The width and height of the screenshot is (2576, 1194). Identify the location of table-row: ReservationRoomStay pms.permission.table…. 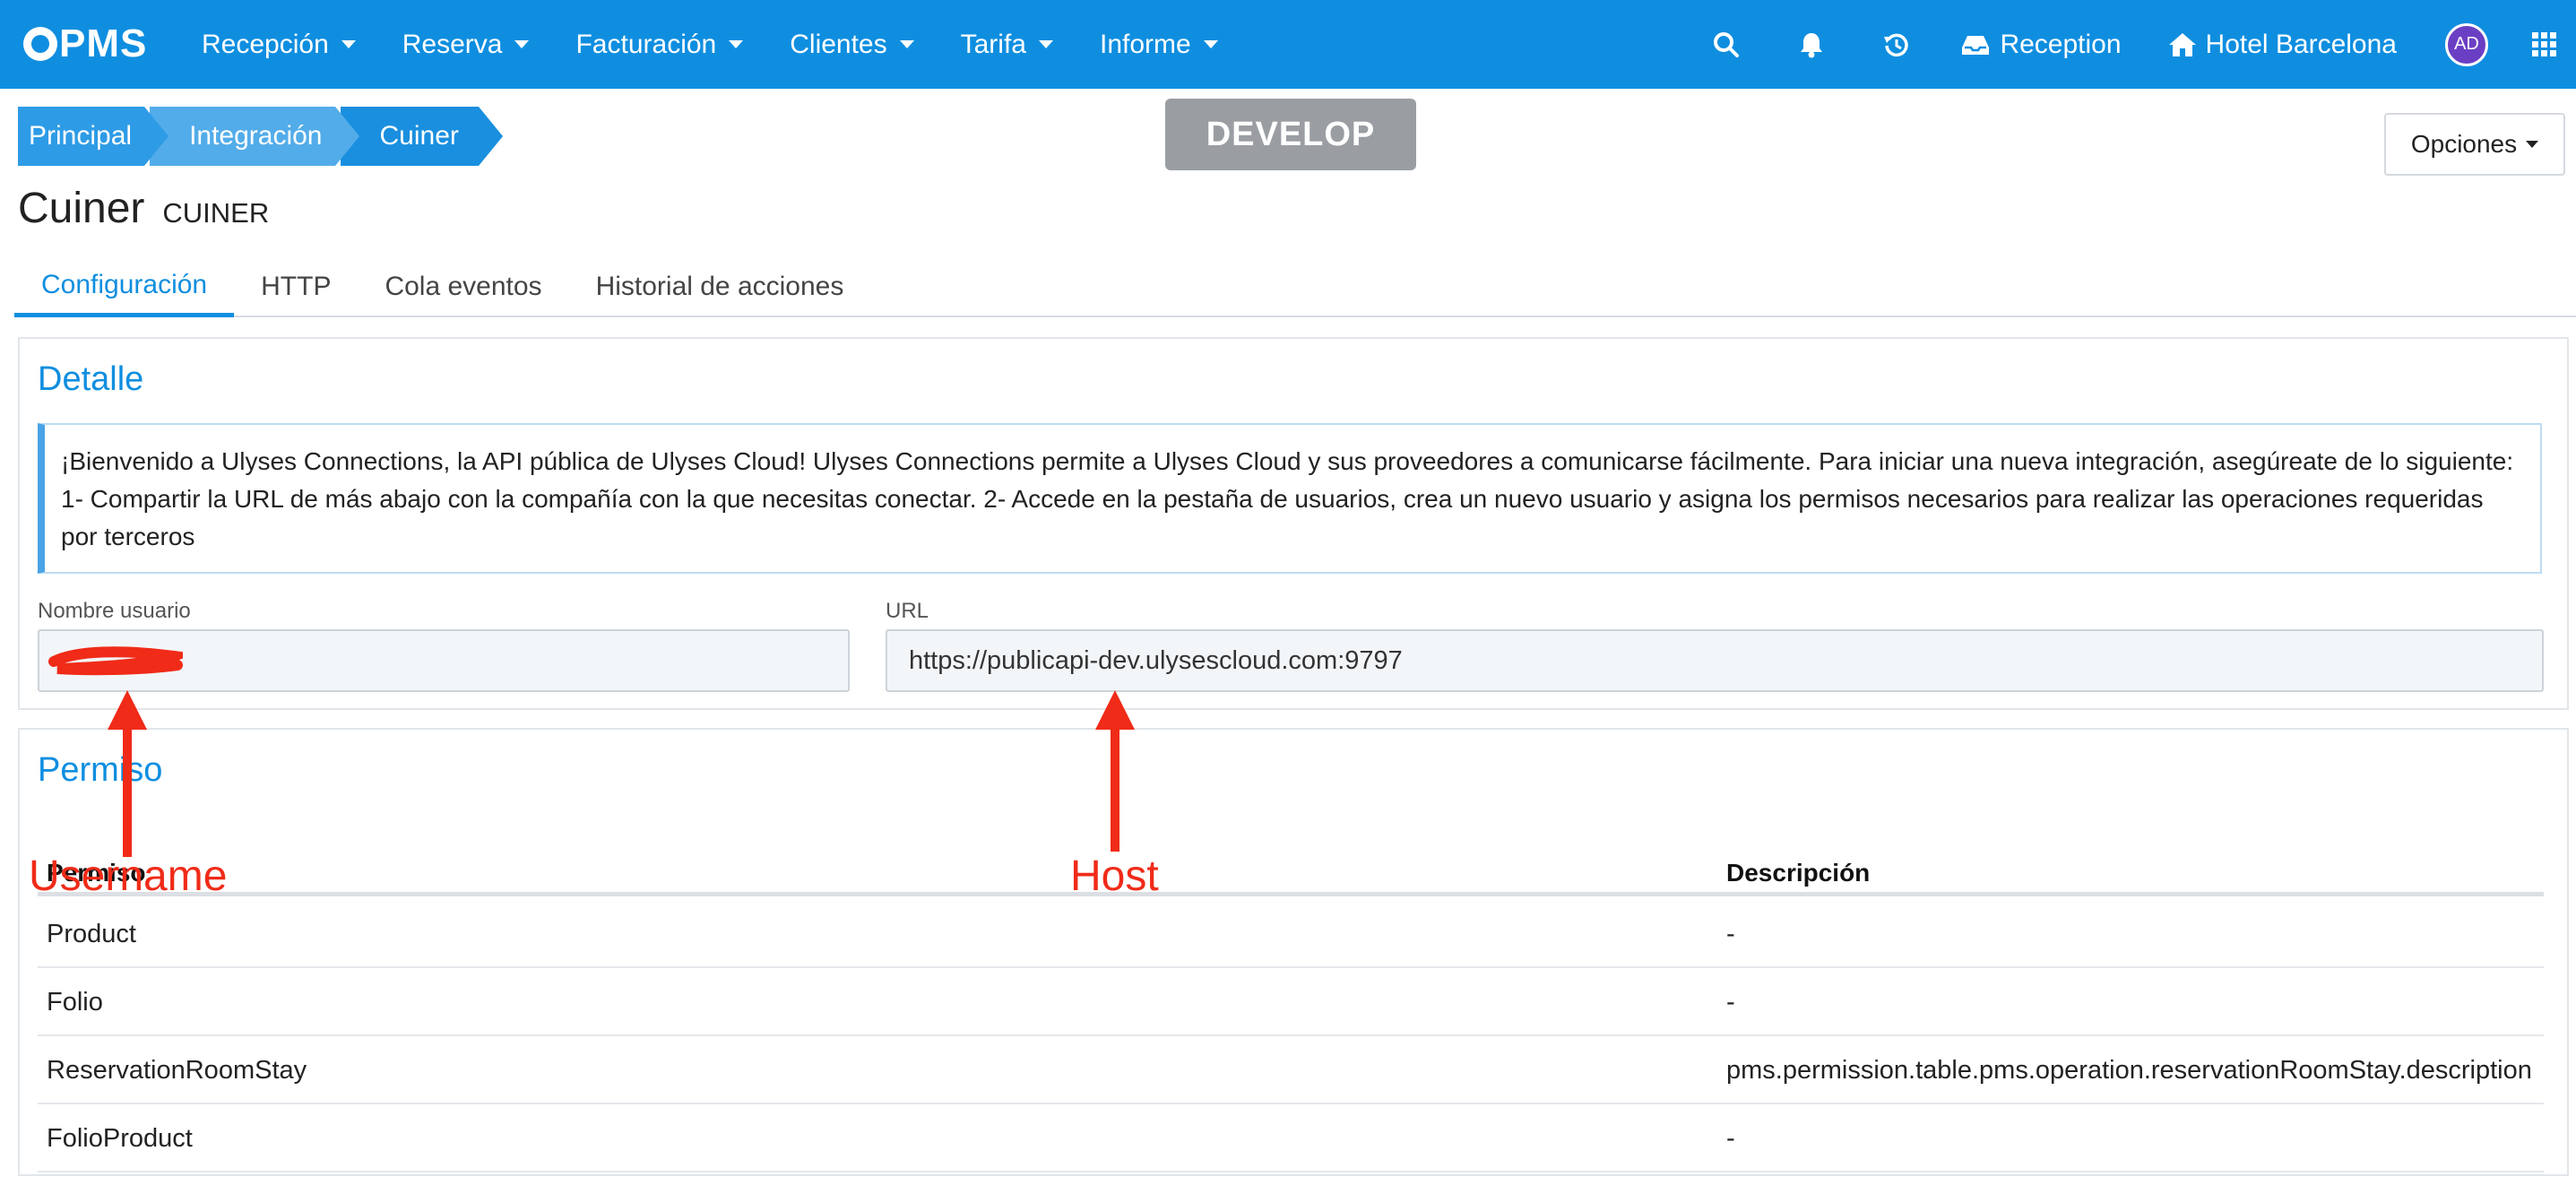
(1291, 1070).